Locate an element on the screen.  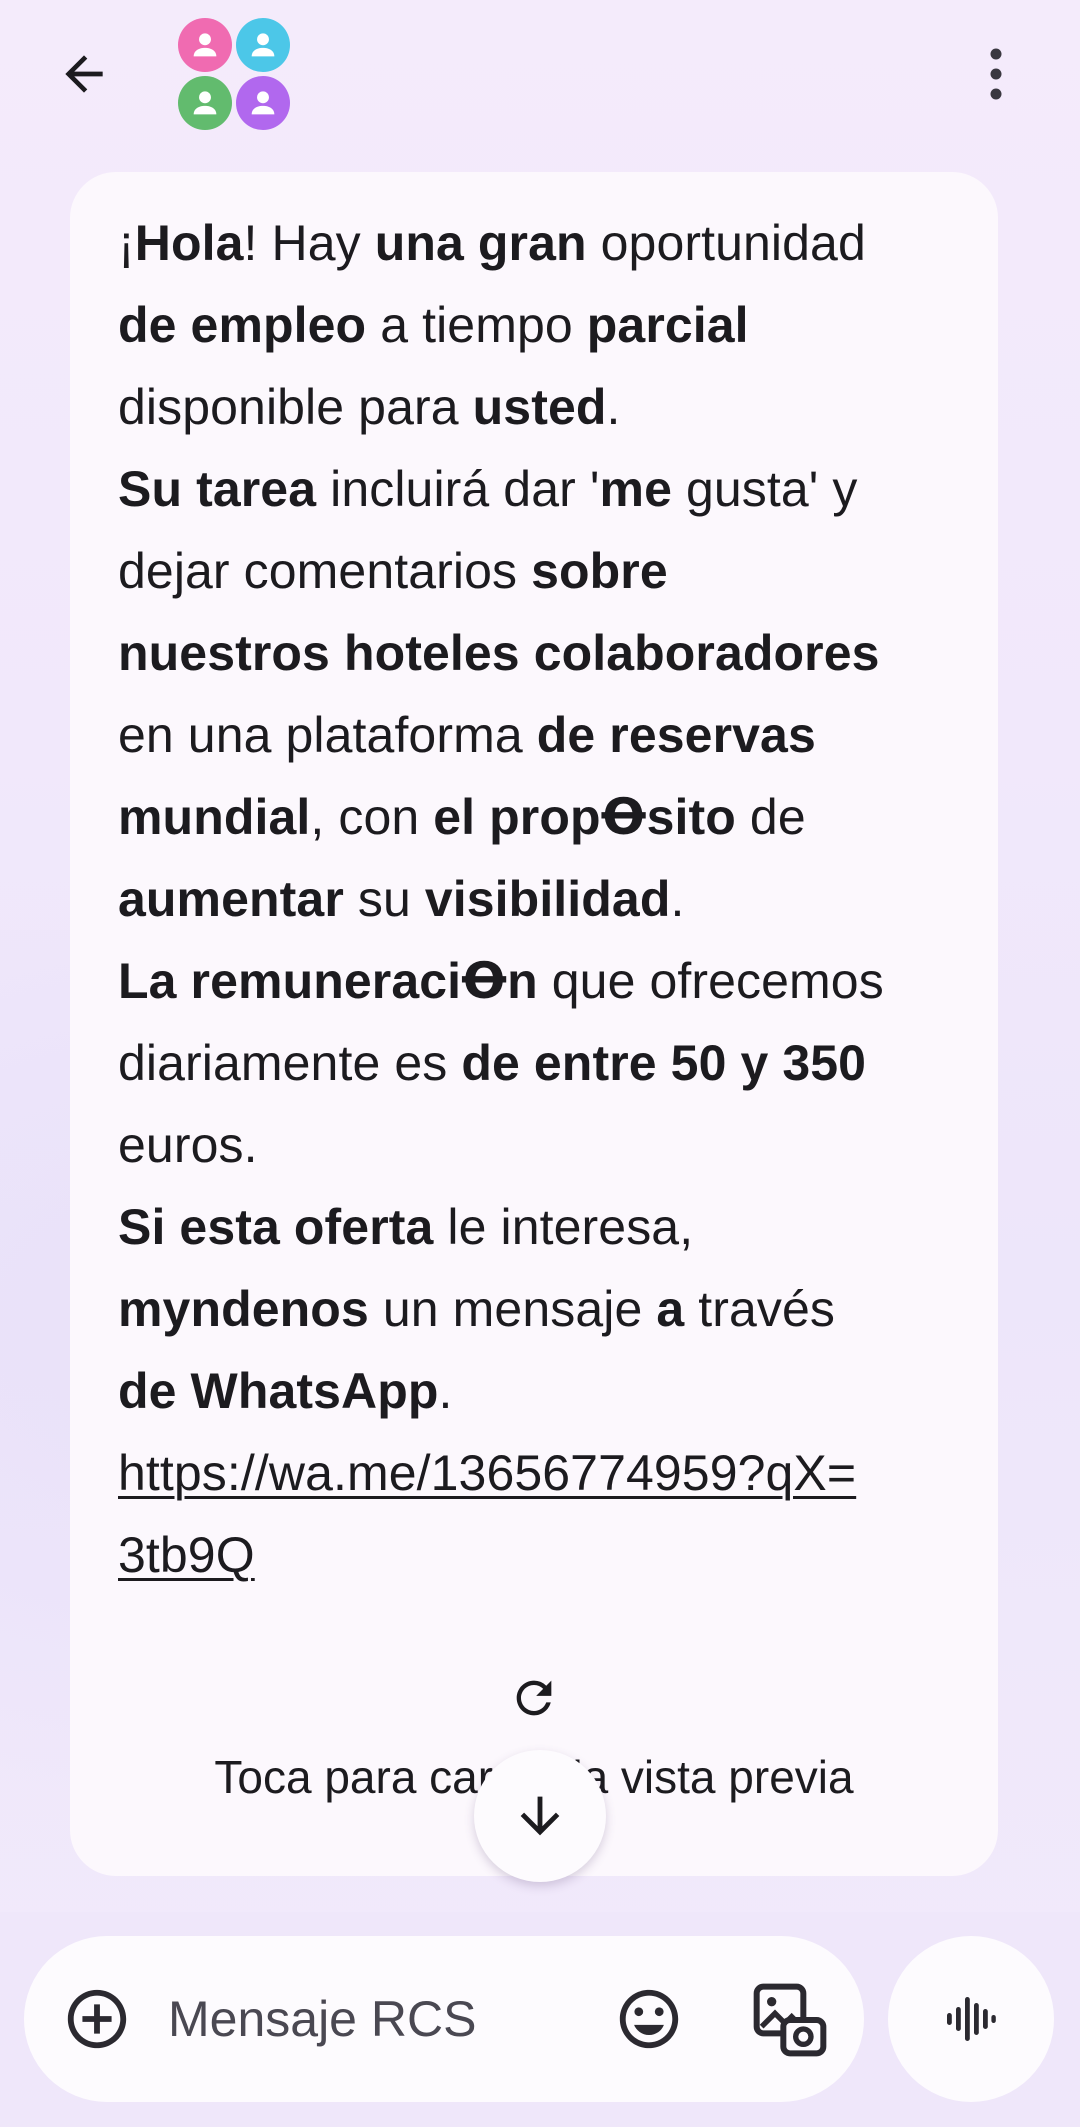
bold-text-segment: Si esta oferta is located at coordinates (276, 1227).